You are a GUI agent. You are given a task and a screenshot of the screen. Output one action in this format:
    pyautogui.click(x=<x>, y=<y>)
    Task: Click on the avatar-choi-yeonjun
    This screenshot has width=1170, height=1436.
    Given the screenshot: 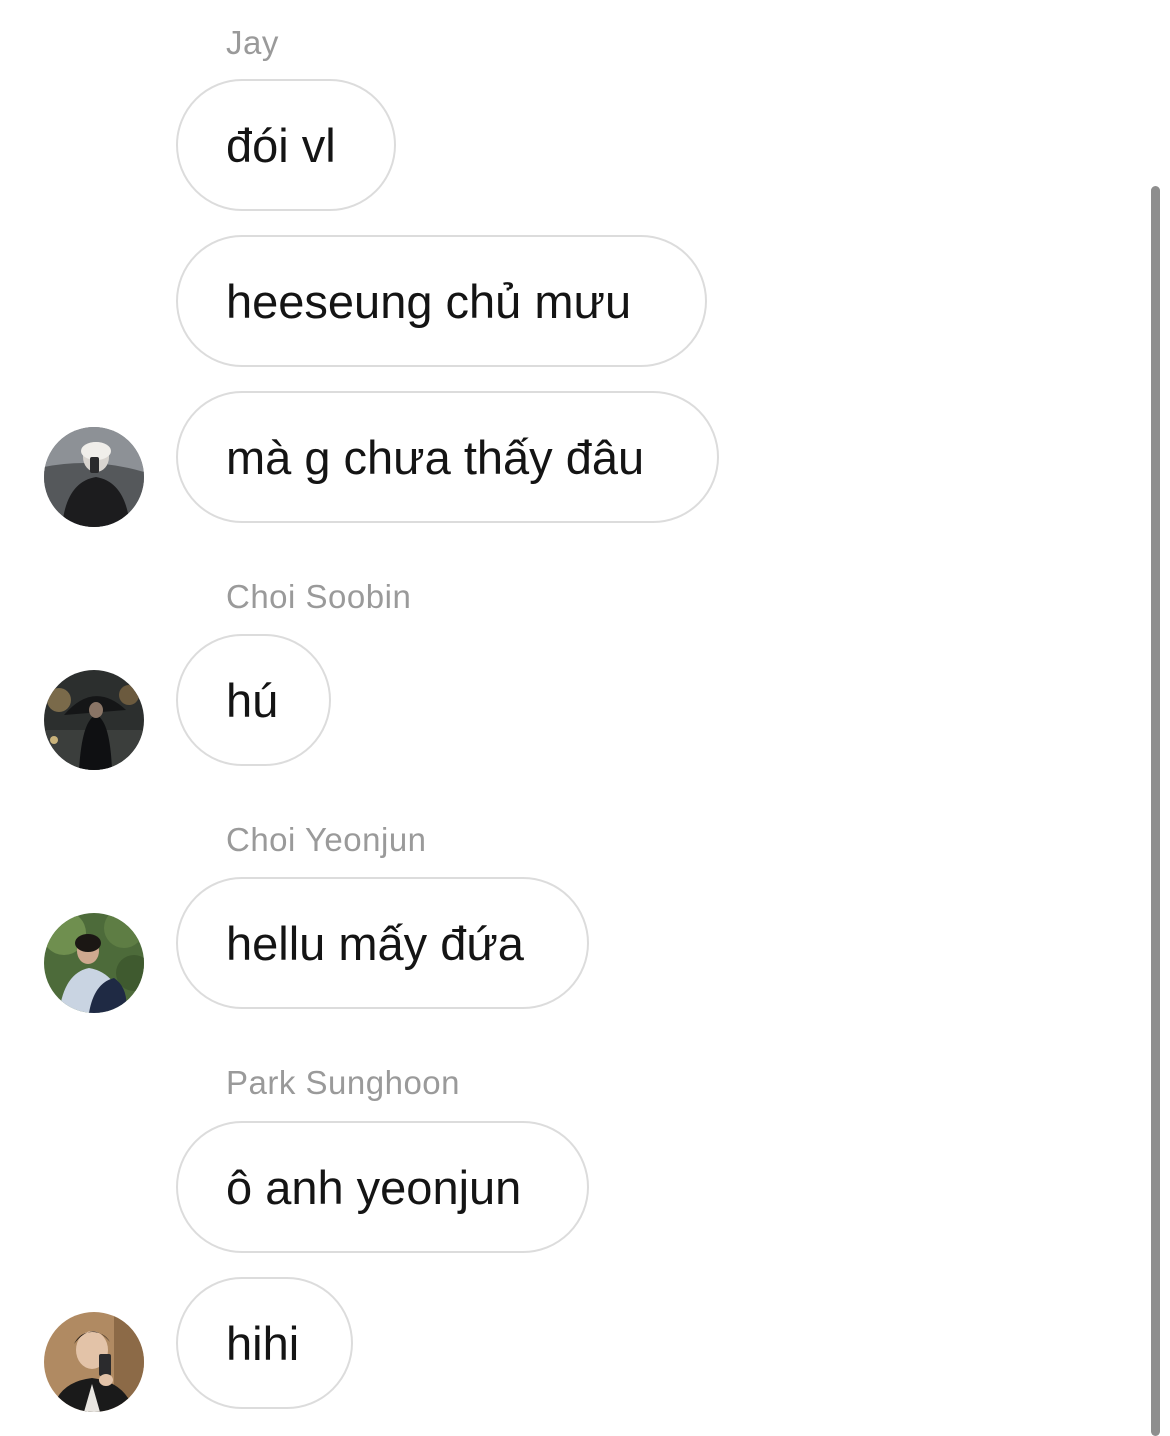 What is the action you would take?
    pyautogui.click(x=94, y=963)
    